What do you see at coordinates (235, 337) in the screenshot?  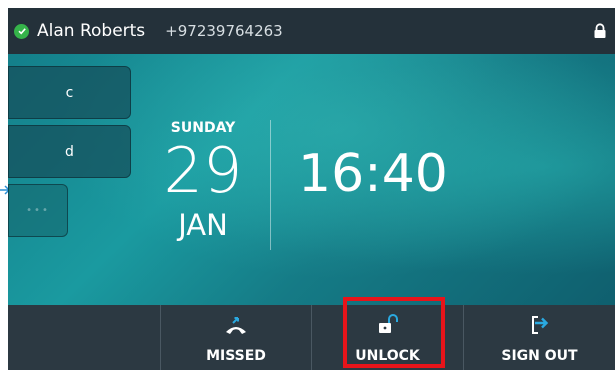 I see `missed-button: MISSED` at bounding box center [235, 337].